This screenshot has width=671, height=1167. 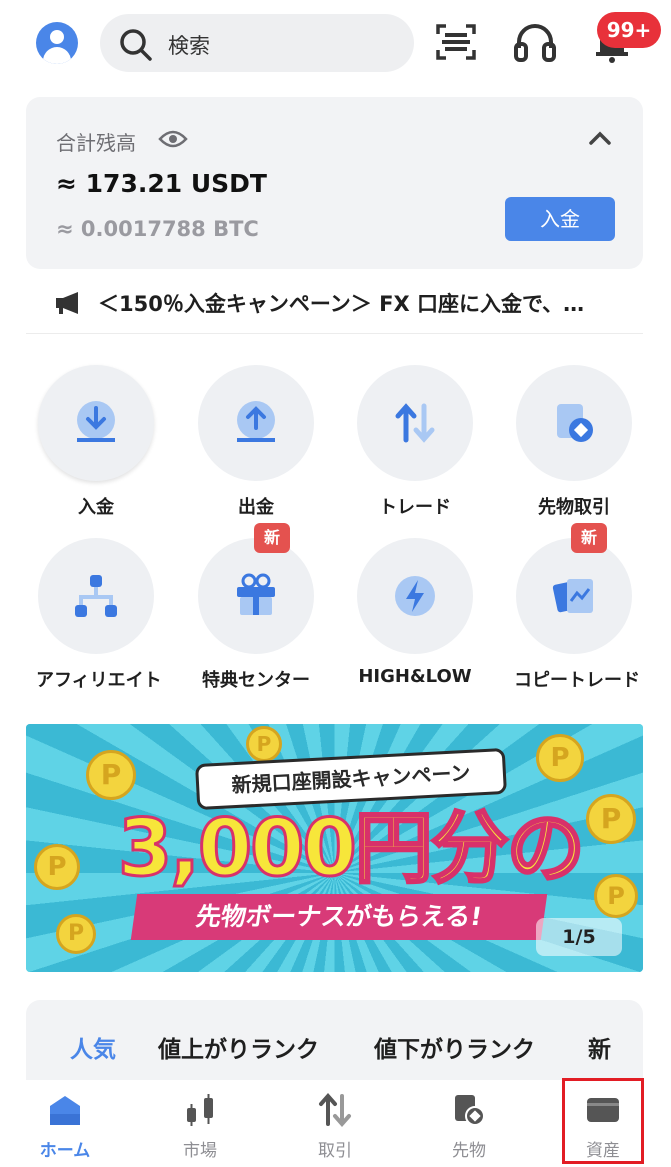 I want to click on withdraw-icon, so click(x=256, y=423).